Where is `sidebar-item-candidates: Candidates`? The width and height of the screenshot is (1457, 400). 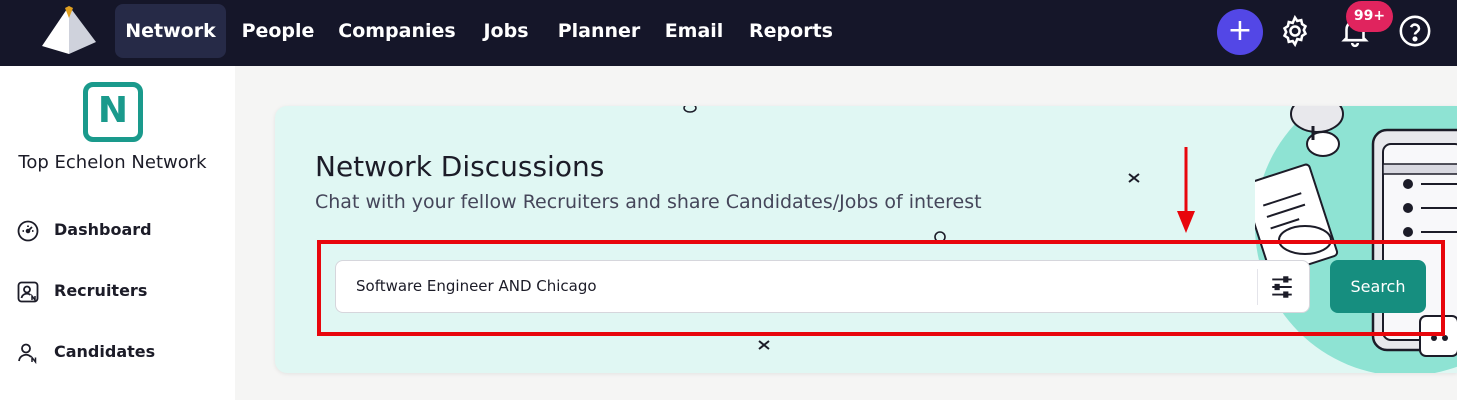 sidebar-item-candidates: Candidates is located at coordinates (121, 353).